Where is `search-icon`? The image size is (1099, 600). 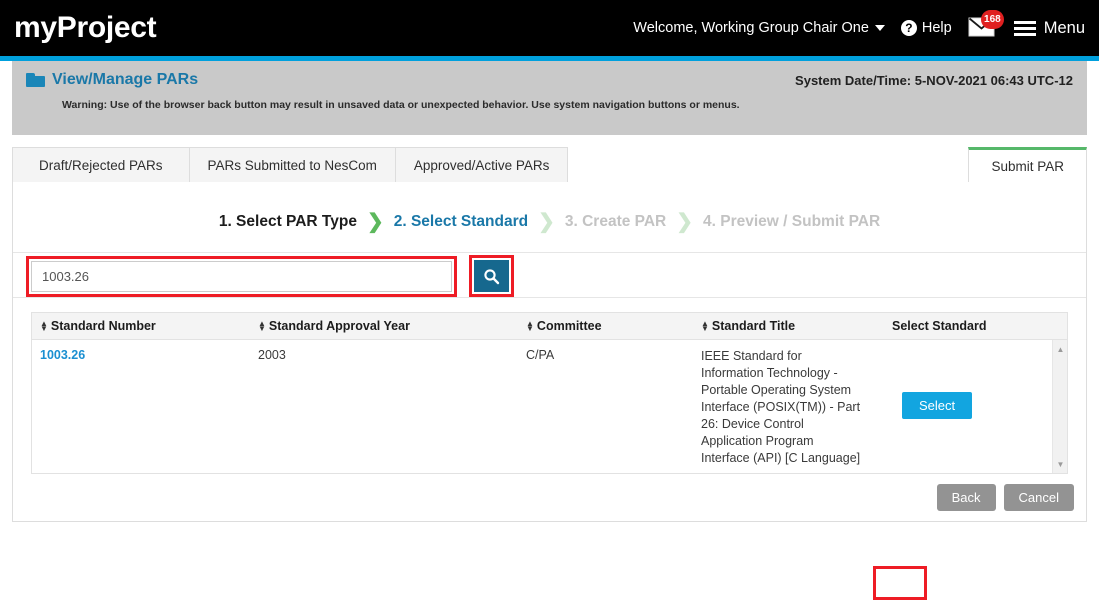
search-icon is located at coordinates (492, 276).